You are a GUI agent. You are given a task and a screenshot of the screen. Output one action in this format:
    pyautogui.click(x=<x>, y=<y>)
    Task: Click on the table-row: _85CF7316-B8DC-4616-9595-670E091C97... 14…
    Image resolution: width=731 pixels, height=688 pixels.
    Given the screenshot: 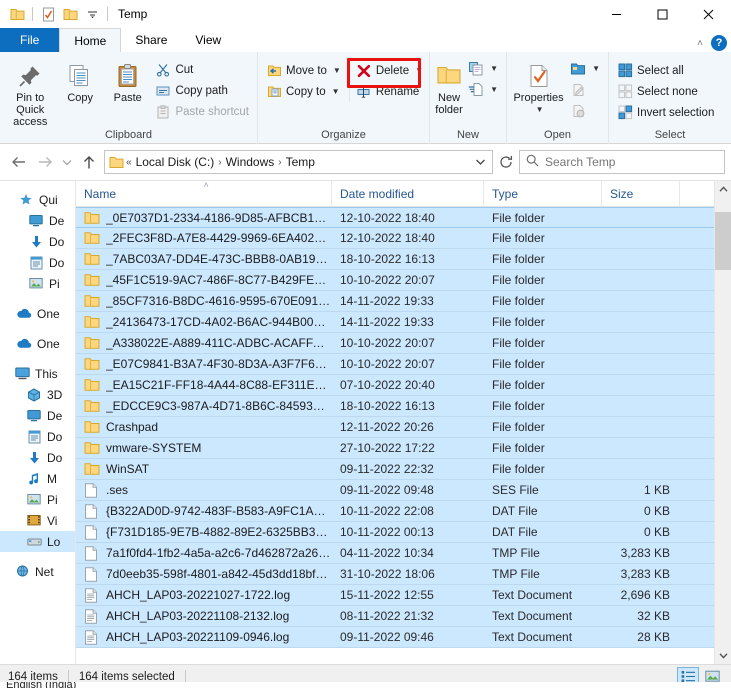 What is the action you would take?
    pyautogui.click(x=395, y=301)
    